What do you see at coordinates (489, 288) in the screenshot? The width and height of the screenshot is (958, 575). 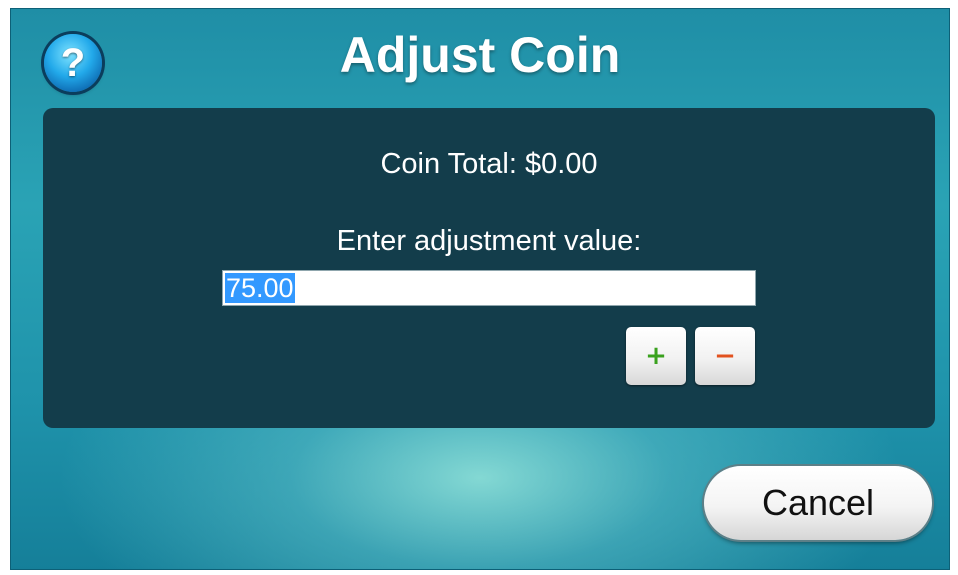 I see `adjustment-value-input: 75.00` at bounding box center [489, 288].